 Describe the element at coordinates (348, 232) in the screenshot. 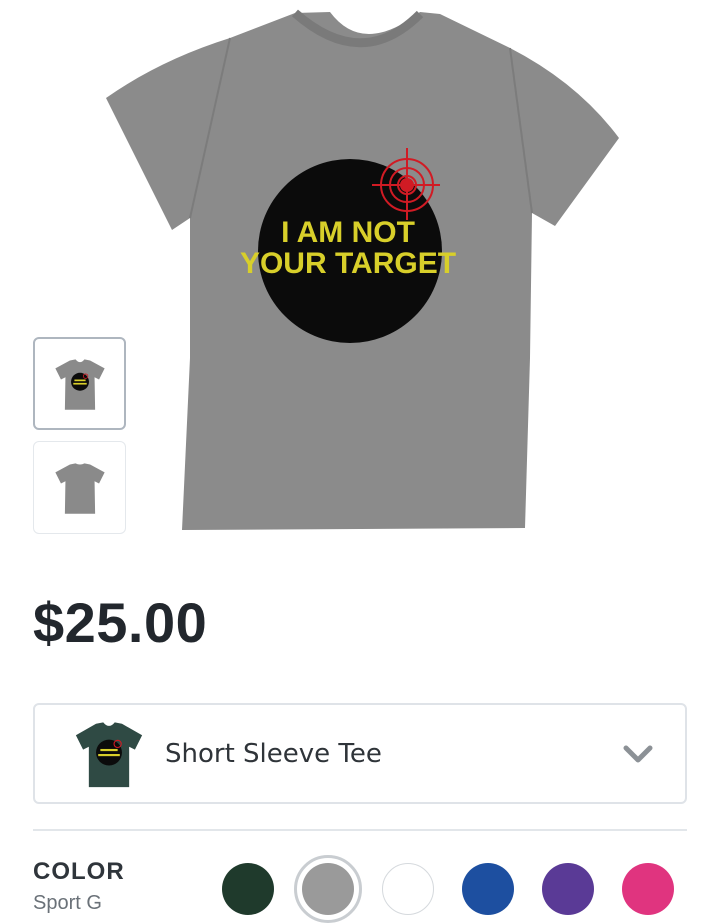

I see `print-text-line1: I AM NOT` at that location.